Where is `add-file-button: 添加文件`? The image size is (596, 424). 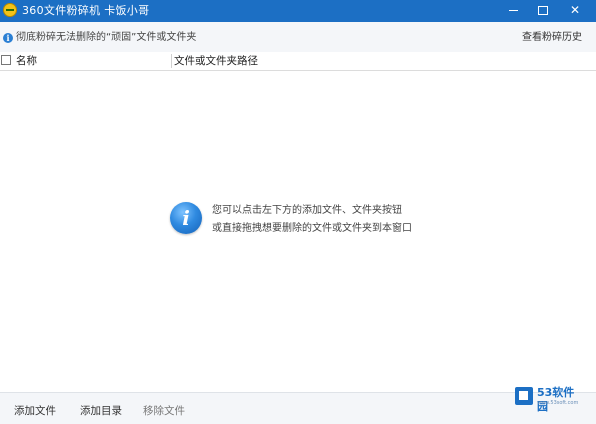 add-file-button: 添加文件 is located at coordinates (35, 411).